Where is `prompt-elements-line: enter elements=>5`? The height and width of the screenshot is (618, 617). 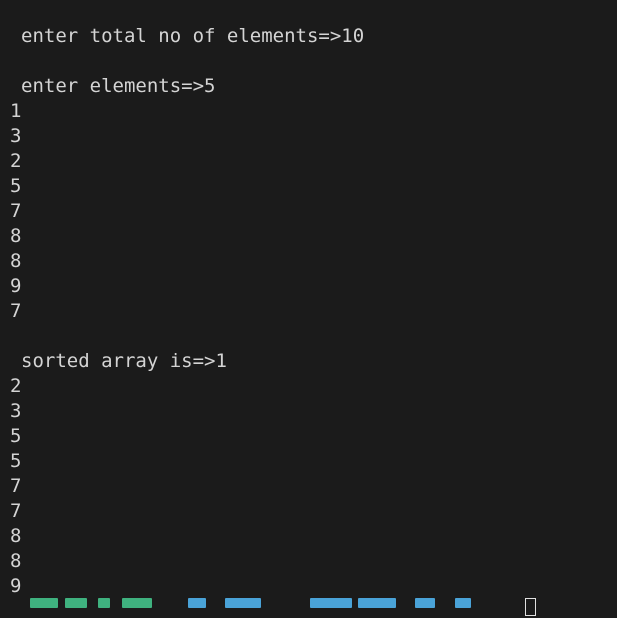
prompt-elements-line: enter elements=>5 is located at coordinates (118, 86).